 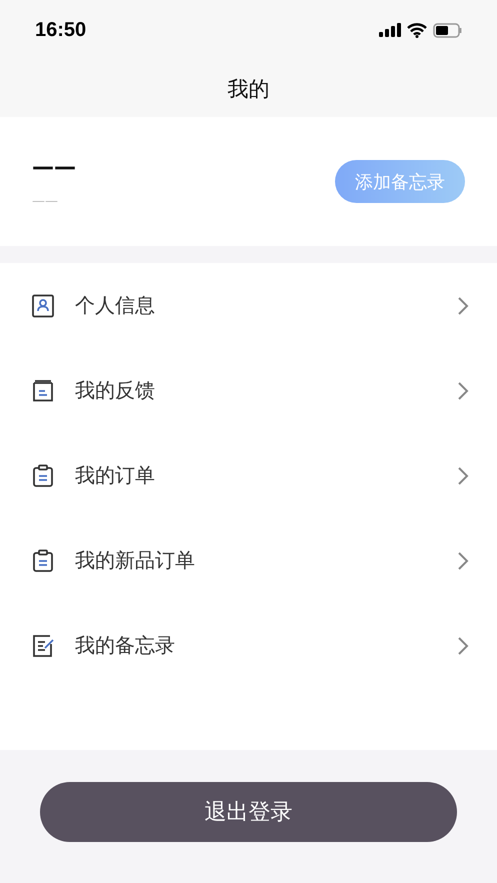 I want to click on user-name: ——, so click(x=54, y=167).